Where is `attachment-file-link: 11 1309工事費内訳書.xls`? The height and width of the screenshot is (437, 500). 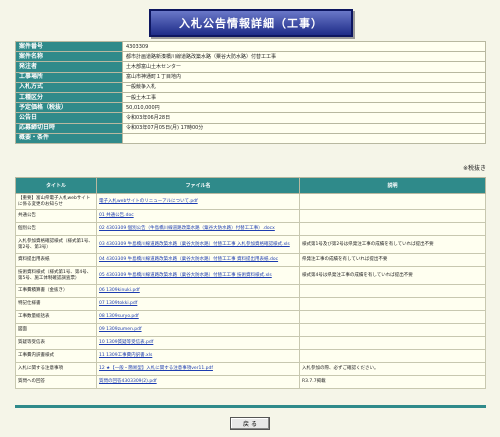
attachment-file-link: 11 1309工事費内訳書.xls is located at coordinates (125, 355).